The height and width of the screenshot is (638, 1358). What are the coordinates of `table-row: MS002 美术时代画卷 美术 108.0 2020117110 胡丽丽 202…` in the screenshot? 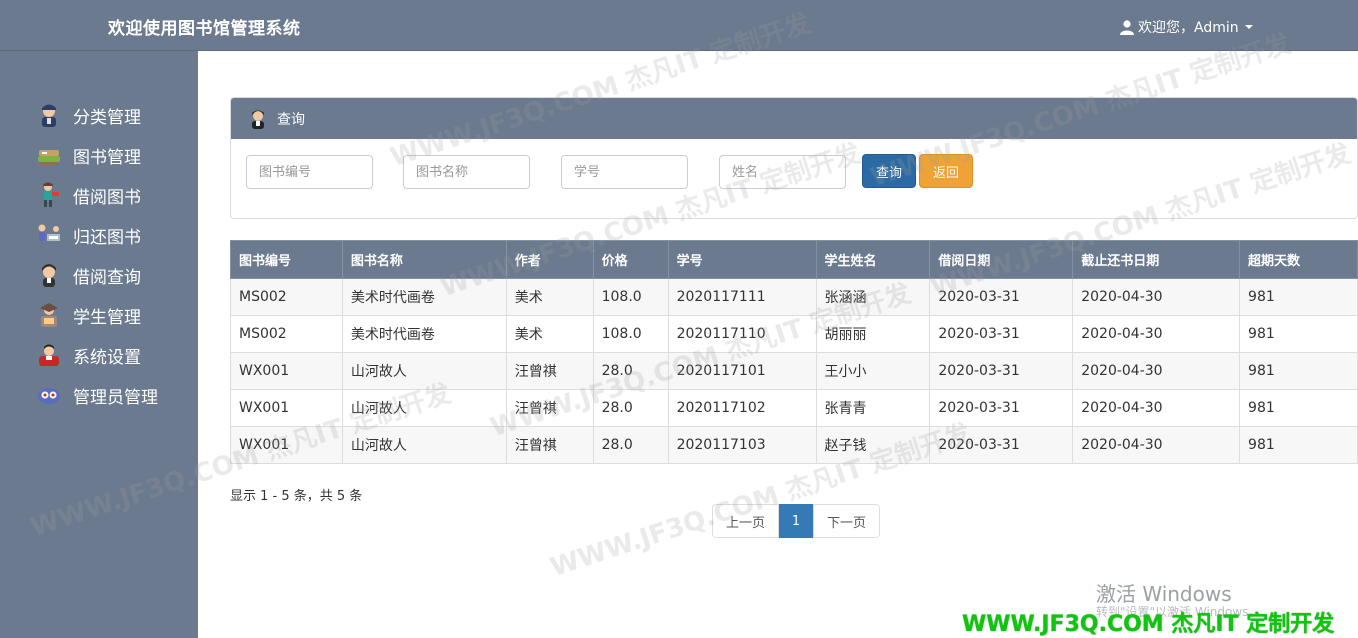 It's located at (794, 334).